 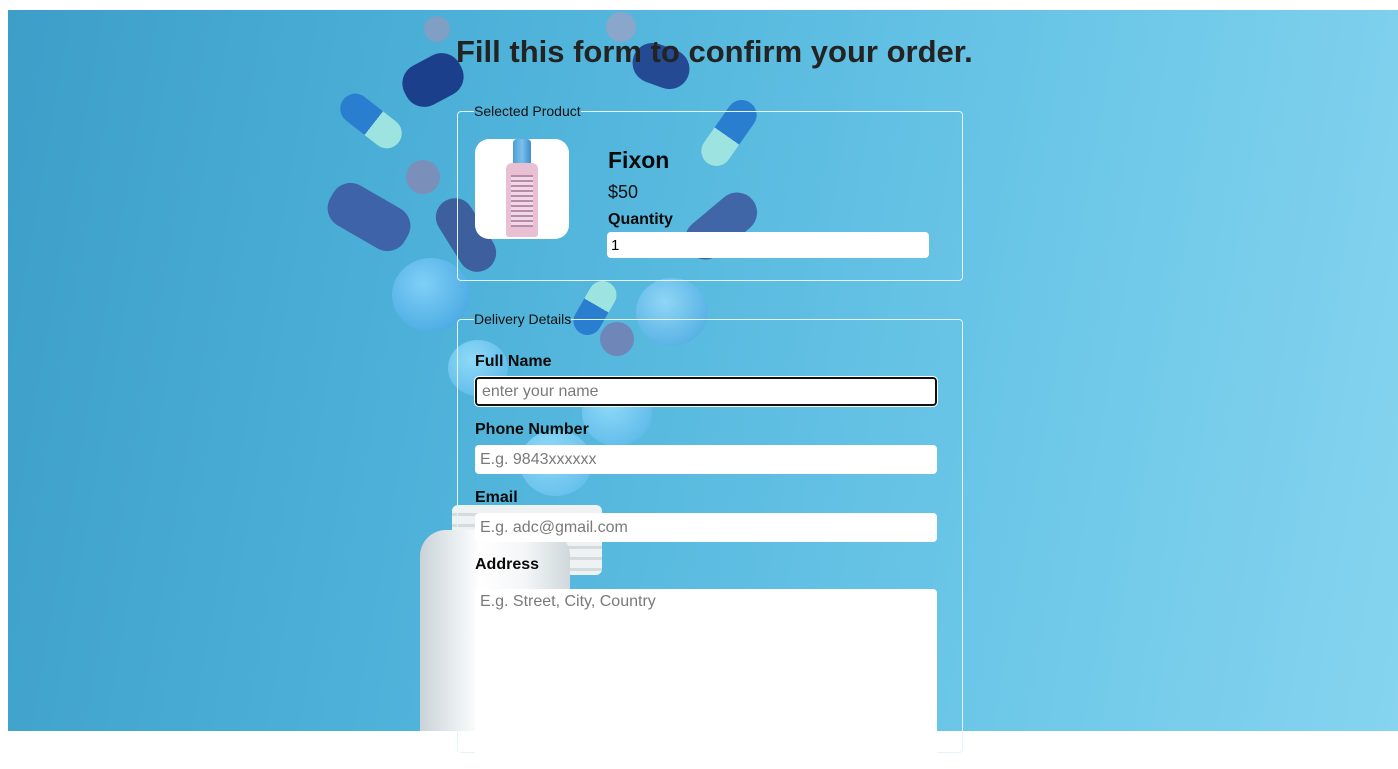 What do you see at coordinates (768, 245) in the screenshot?
I see `quantity-input` at bounding box center [768, 245].